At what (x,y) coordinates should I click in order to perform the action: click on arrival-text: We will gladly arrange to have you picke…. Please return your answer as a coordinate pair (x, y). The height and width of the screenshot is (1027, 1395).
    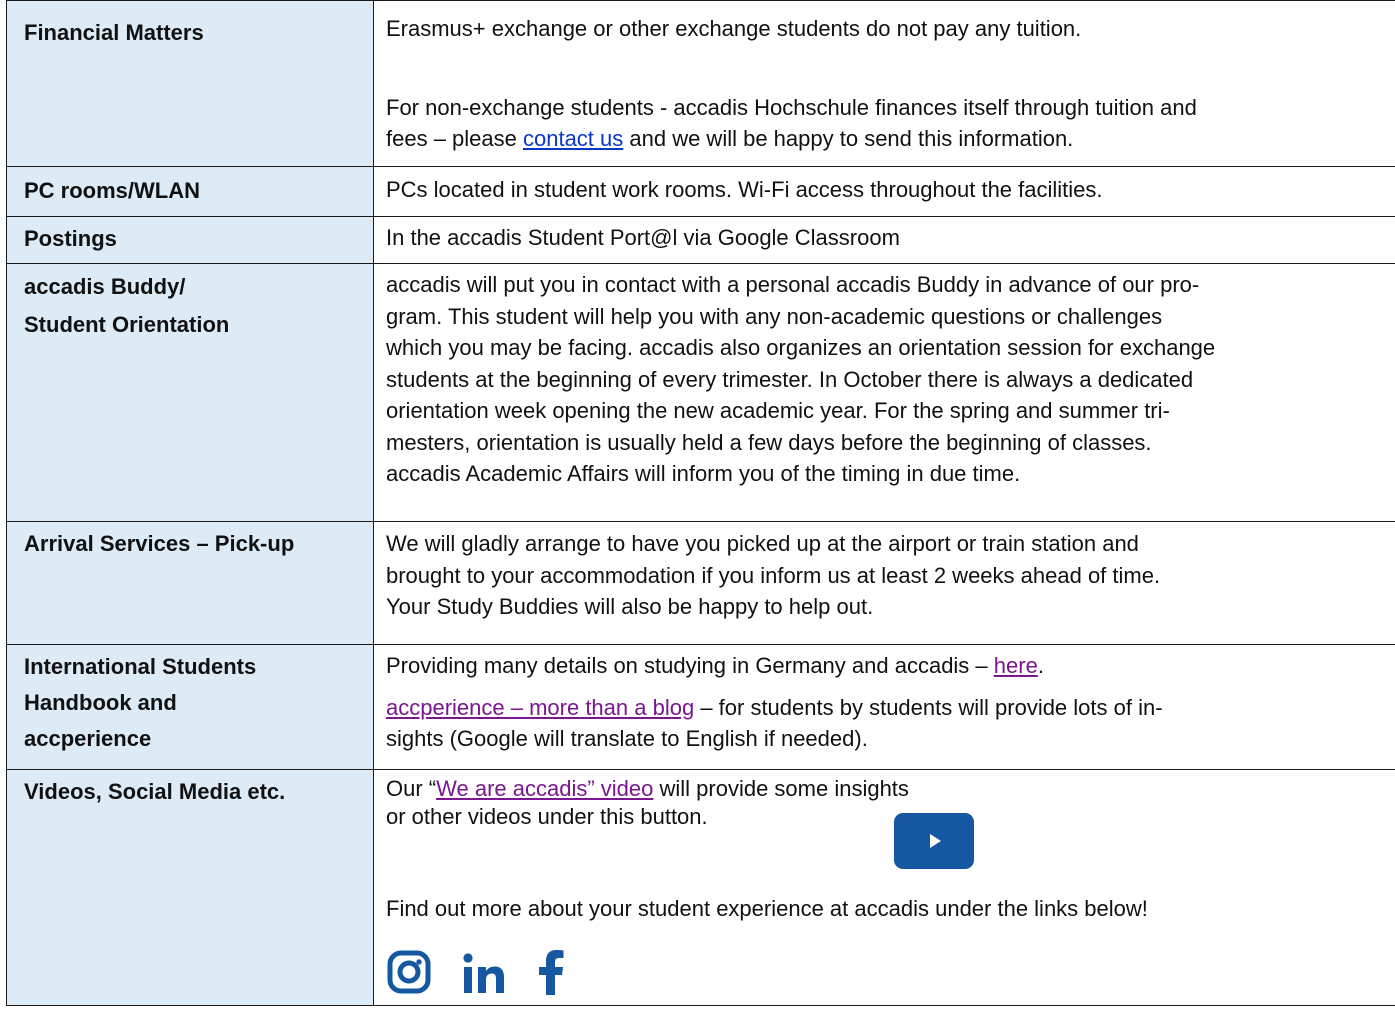
    Looking at the image, I should click on (885, 575).